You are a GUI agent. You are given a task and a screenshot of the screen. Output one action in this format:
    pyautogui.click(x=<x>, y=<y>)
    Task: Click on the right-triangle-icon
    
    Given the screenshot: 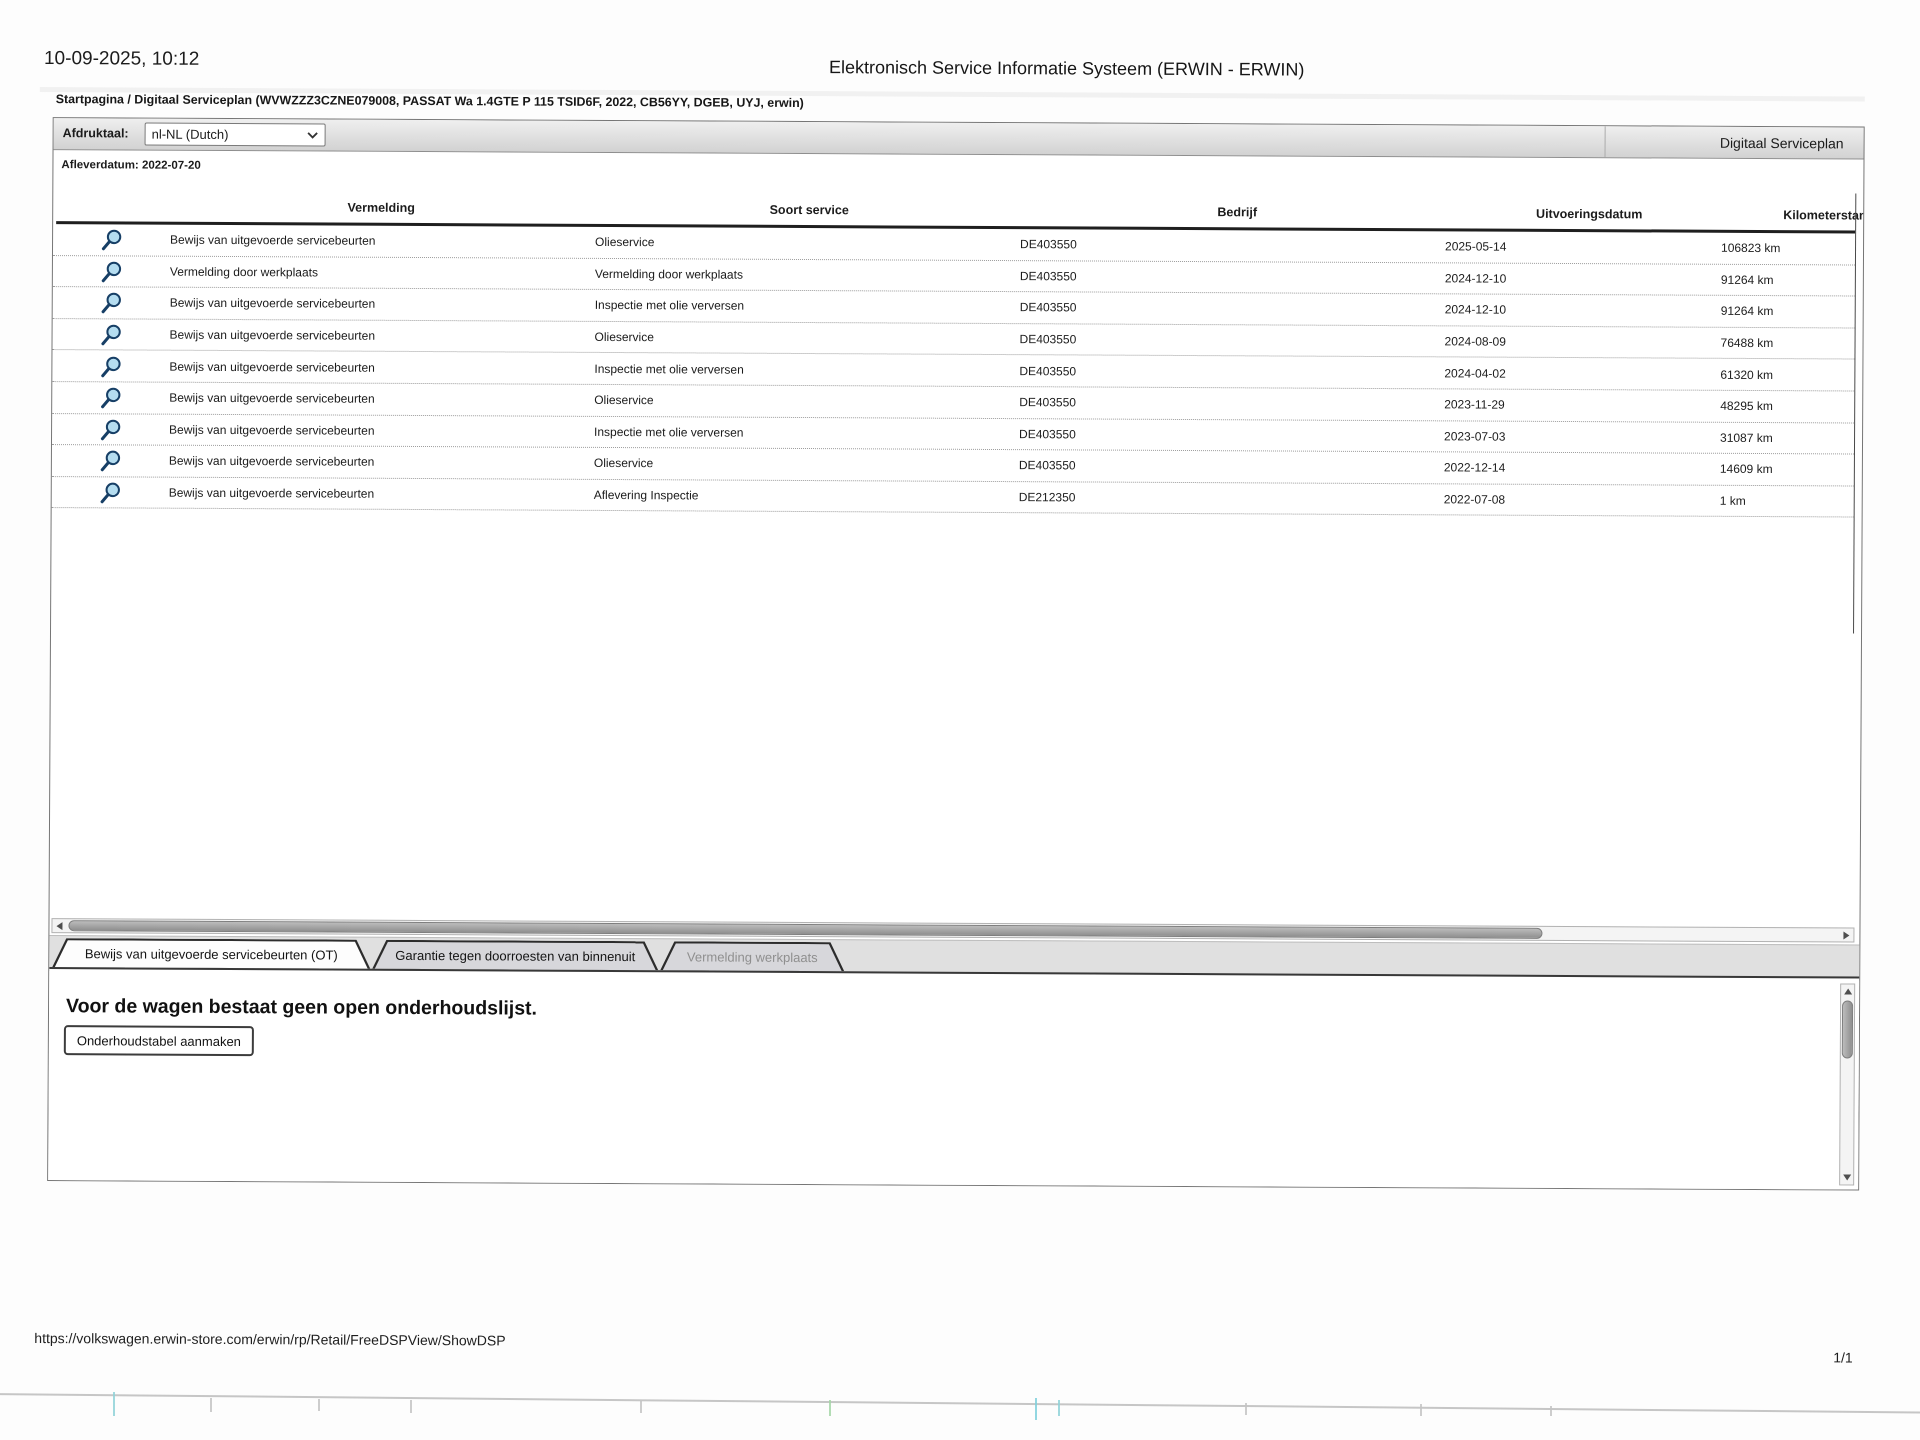 What is the action you would take?
    pyautogui.click(x=1846, y=934)
    